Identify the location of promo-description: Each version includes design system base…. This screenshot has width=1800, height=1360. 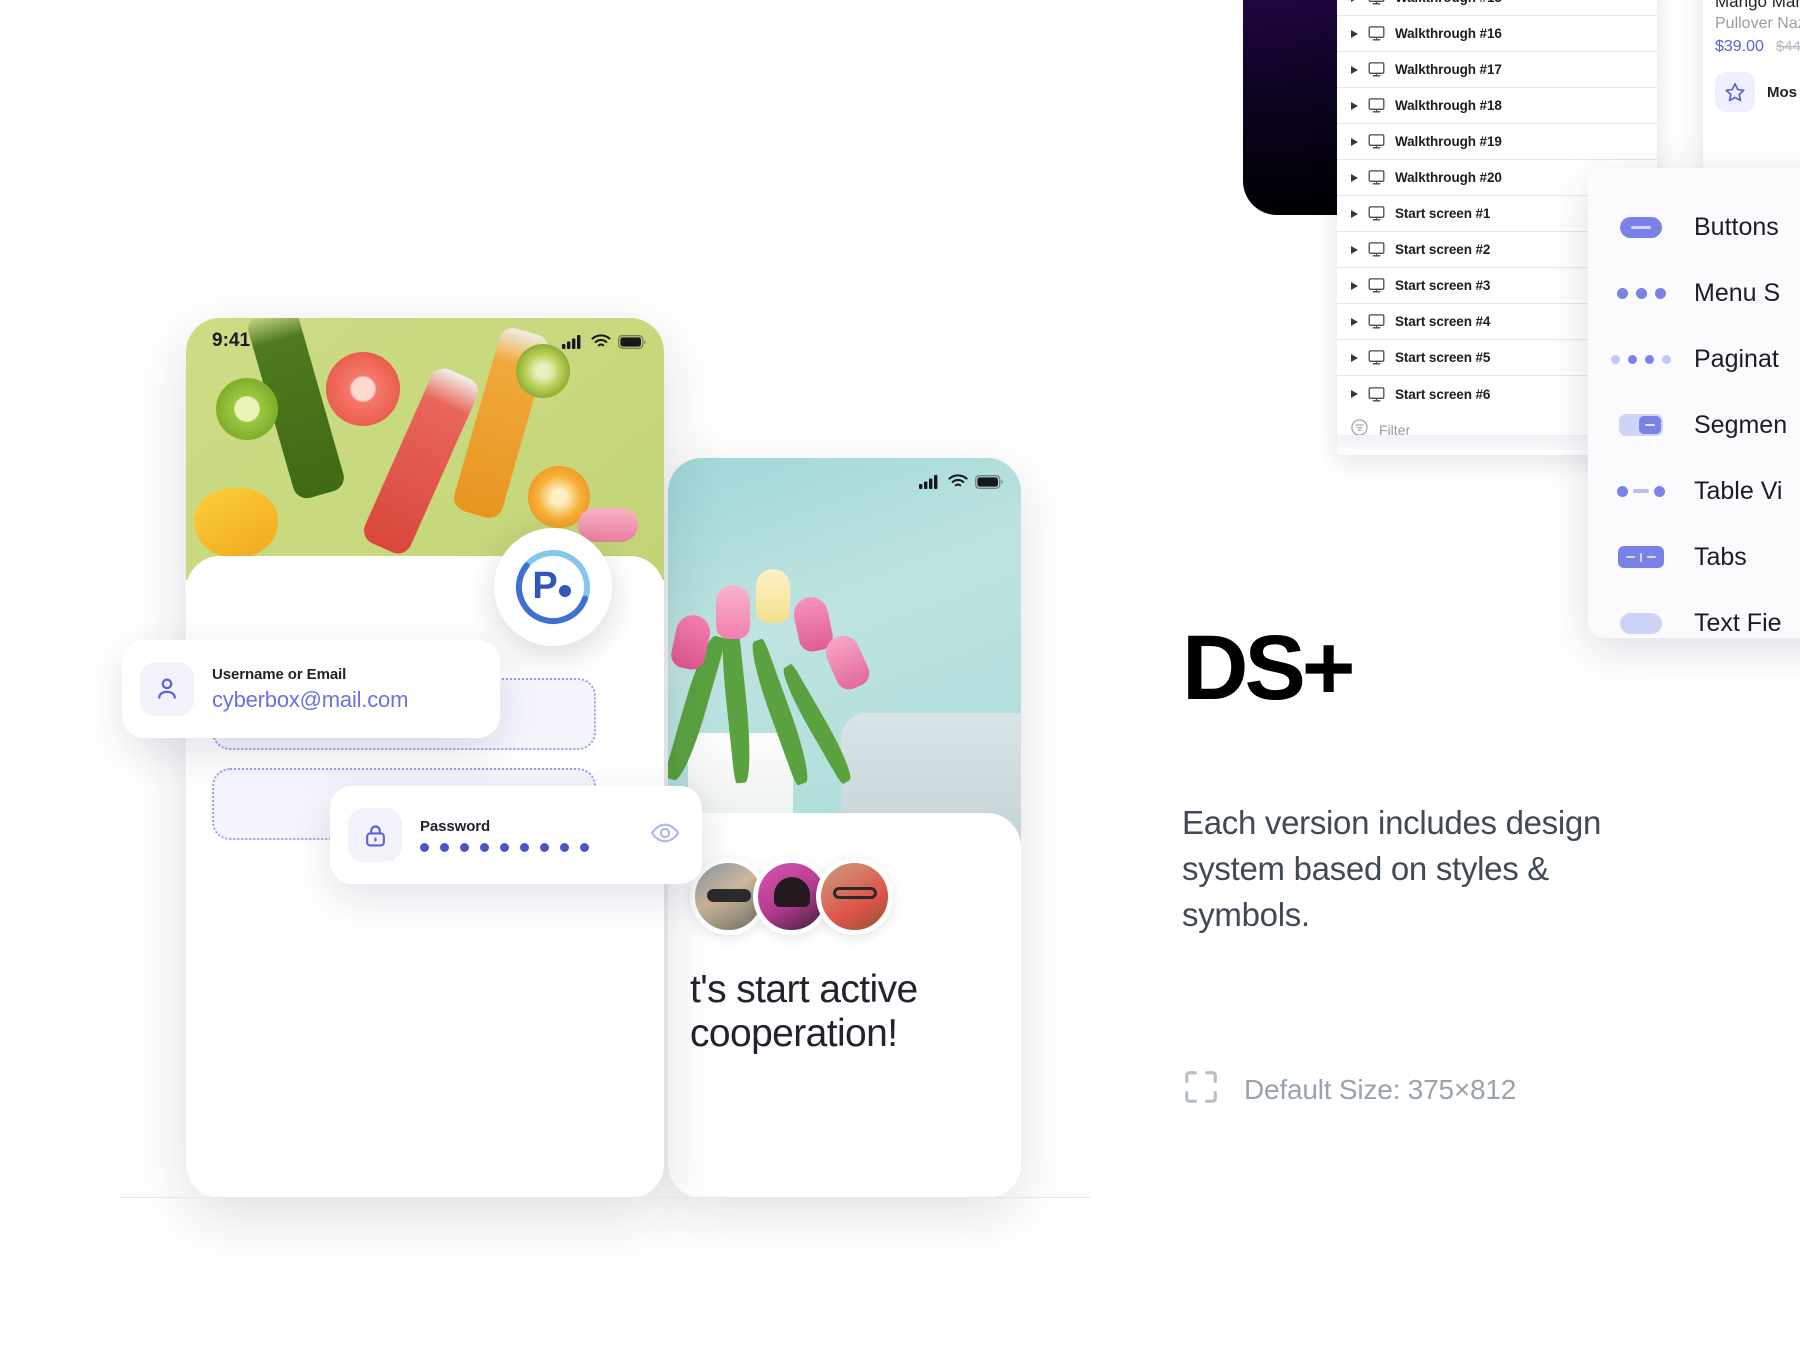
(1392, 868).